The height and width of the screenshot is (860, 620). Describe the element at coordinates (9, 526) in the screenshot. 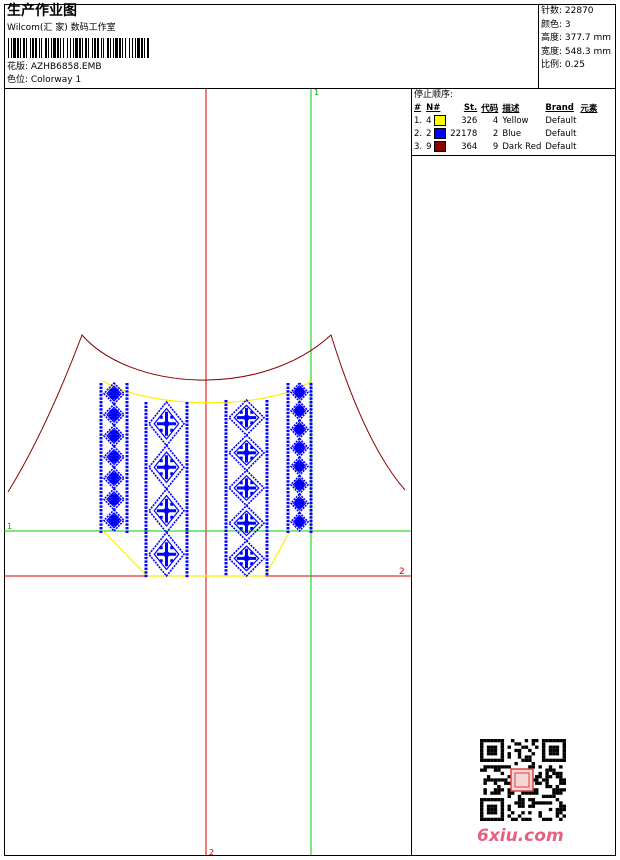

I see `guide-label-green-h: 1` at that location.